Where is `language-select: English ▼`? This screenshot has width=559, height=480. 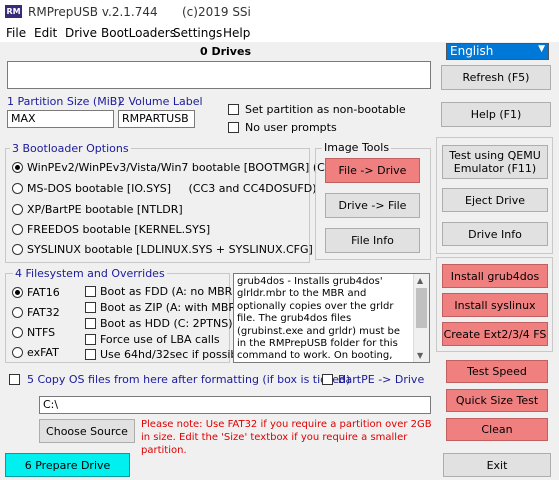 language-select: English ▼ is located at coordinates (497, 51).